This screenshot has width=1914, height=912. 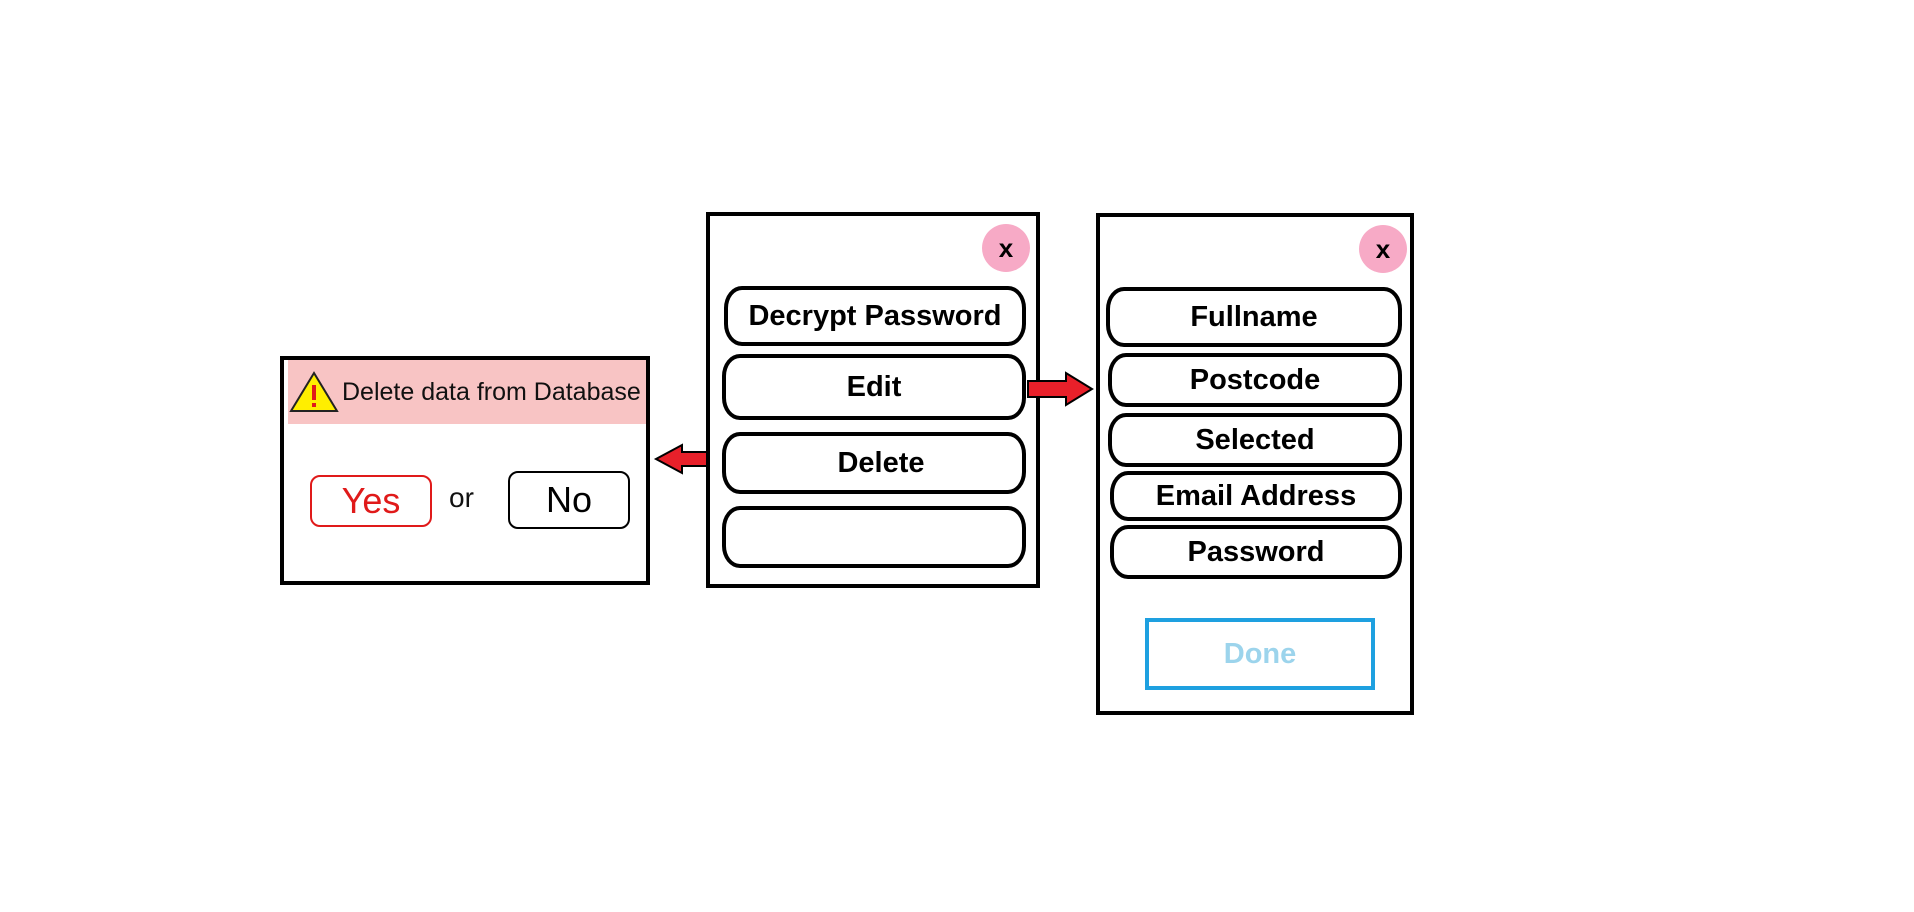 I want to click on delete-button: Delete, so click(x=874, y=463).